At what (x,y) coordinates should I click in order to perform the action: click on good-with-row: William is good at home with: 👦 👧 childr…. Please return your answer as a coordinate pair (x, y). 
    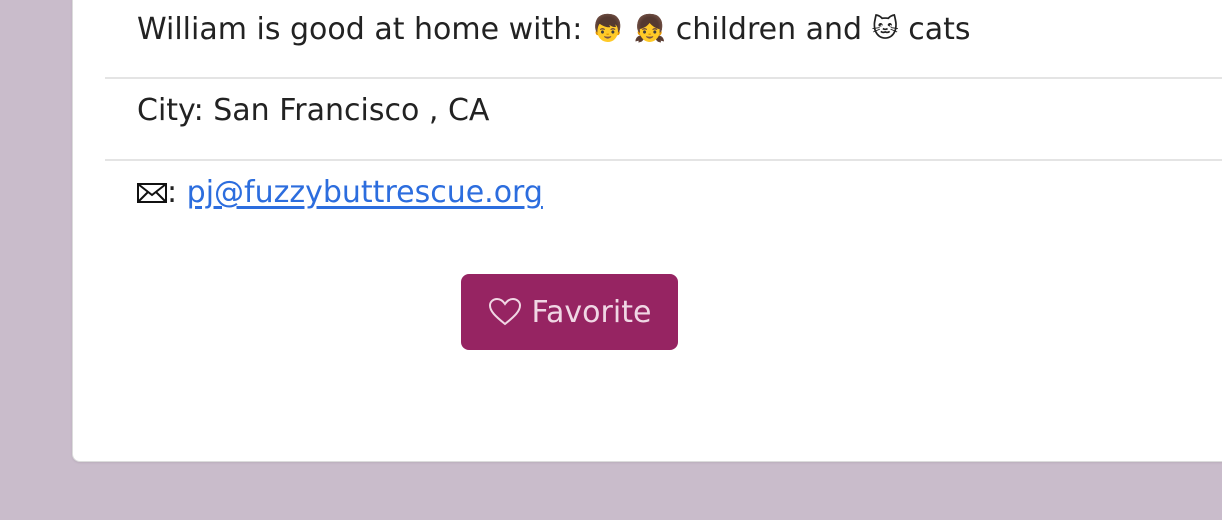
    Looking at the image, I should click on (663, 29).